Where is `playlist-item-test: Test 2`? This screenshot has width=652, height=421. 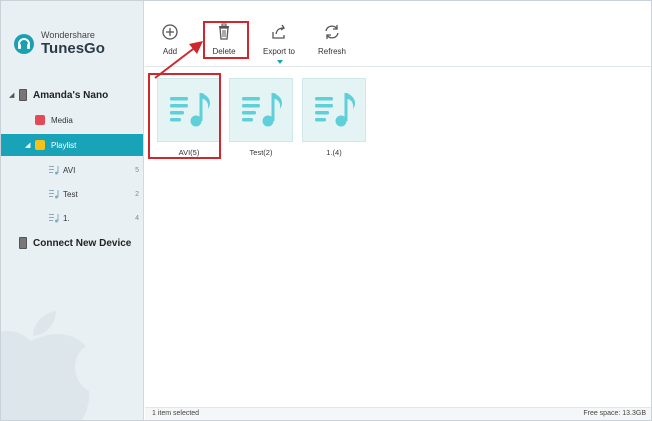 playlist-item-test: Test 2 is located at coordinates (72, 194).